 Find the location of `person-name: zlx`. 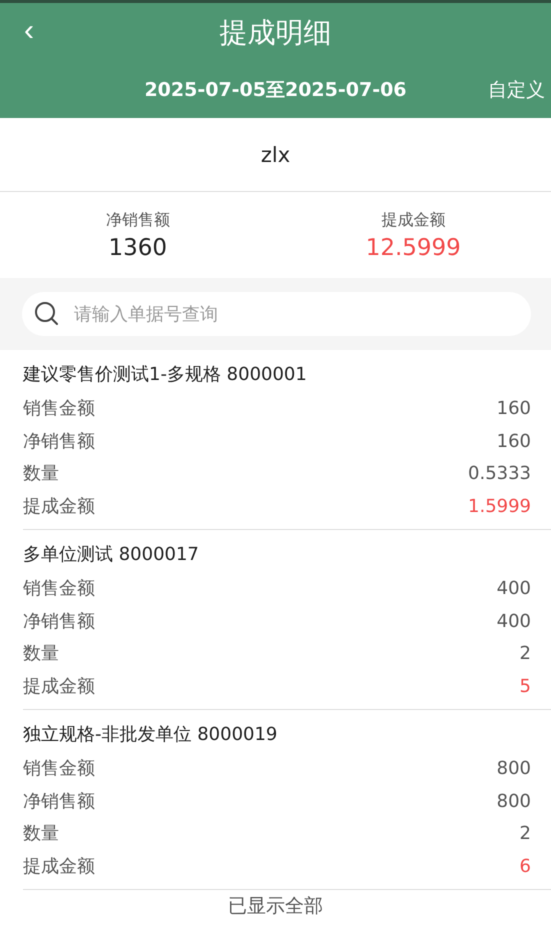

person-name: zlx is located at coordinates (275, 155).